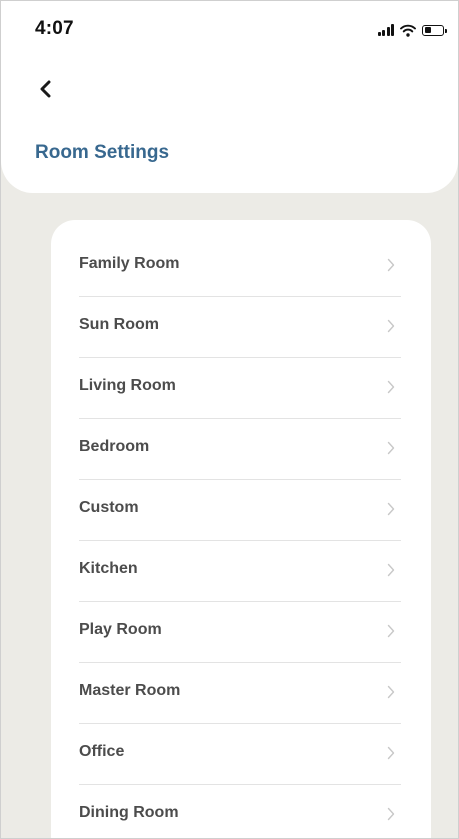 This screenshot has height=839, width=459. I want to click on status-bar: 4:07, so click(229, 28).